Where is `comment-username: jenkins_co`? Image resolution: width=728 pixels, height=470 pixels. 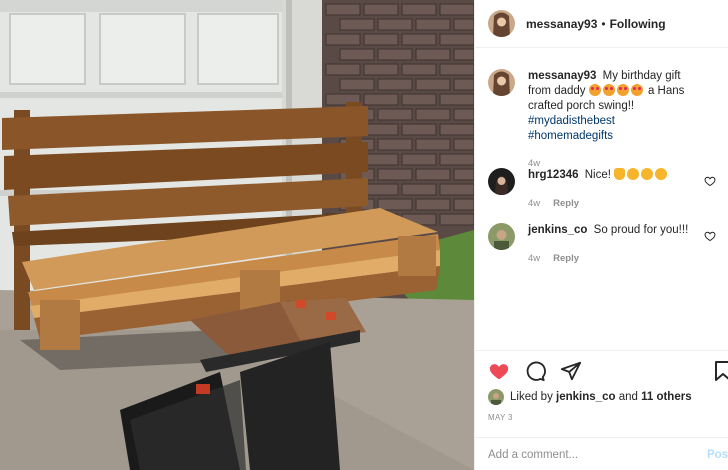
comment-username: jenkins_co is located at coordinates (557, 230).